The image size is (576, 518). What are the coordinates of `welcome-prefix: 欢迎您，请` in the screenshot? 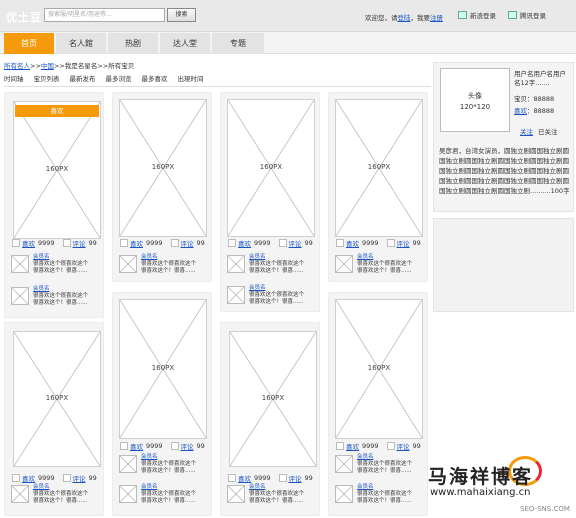 It's located at (381, 18).